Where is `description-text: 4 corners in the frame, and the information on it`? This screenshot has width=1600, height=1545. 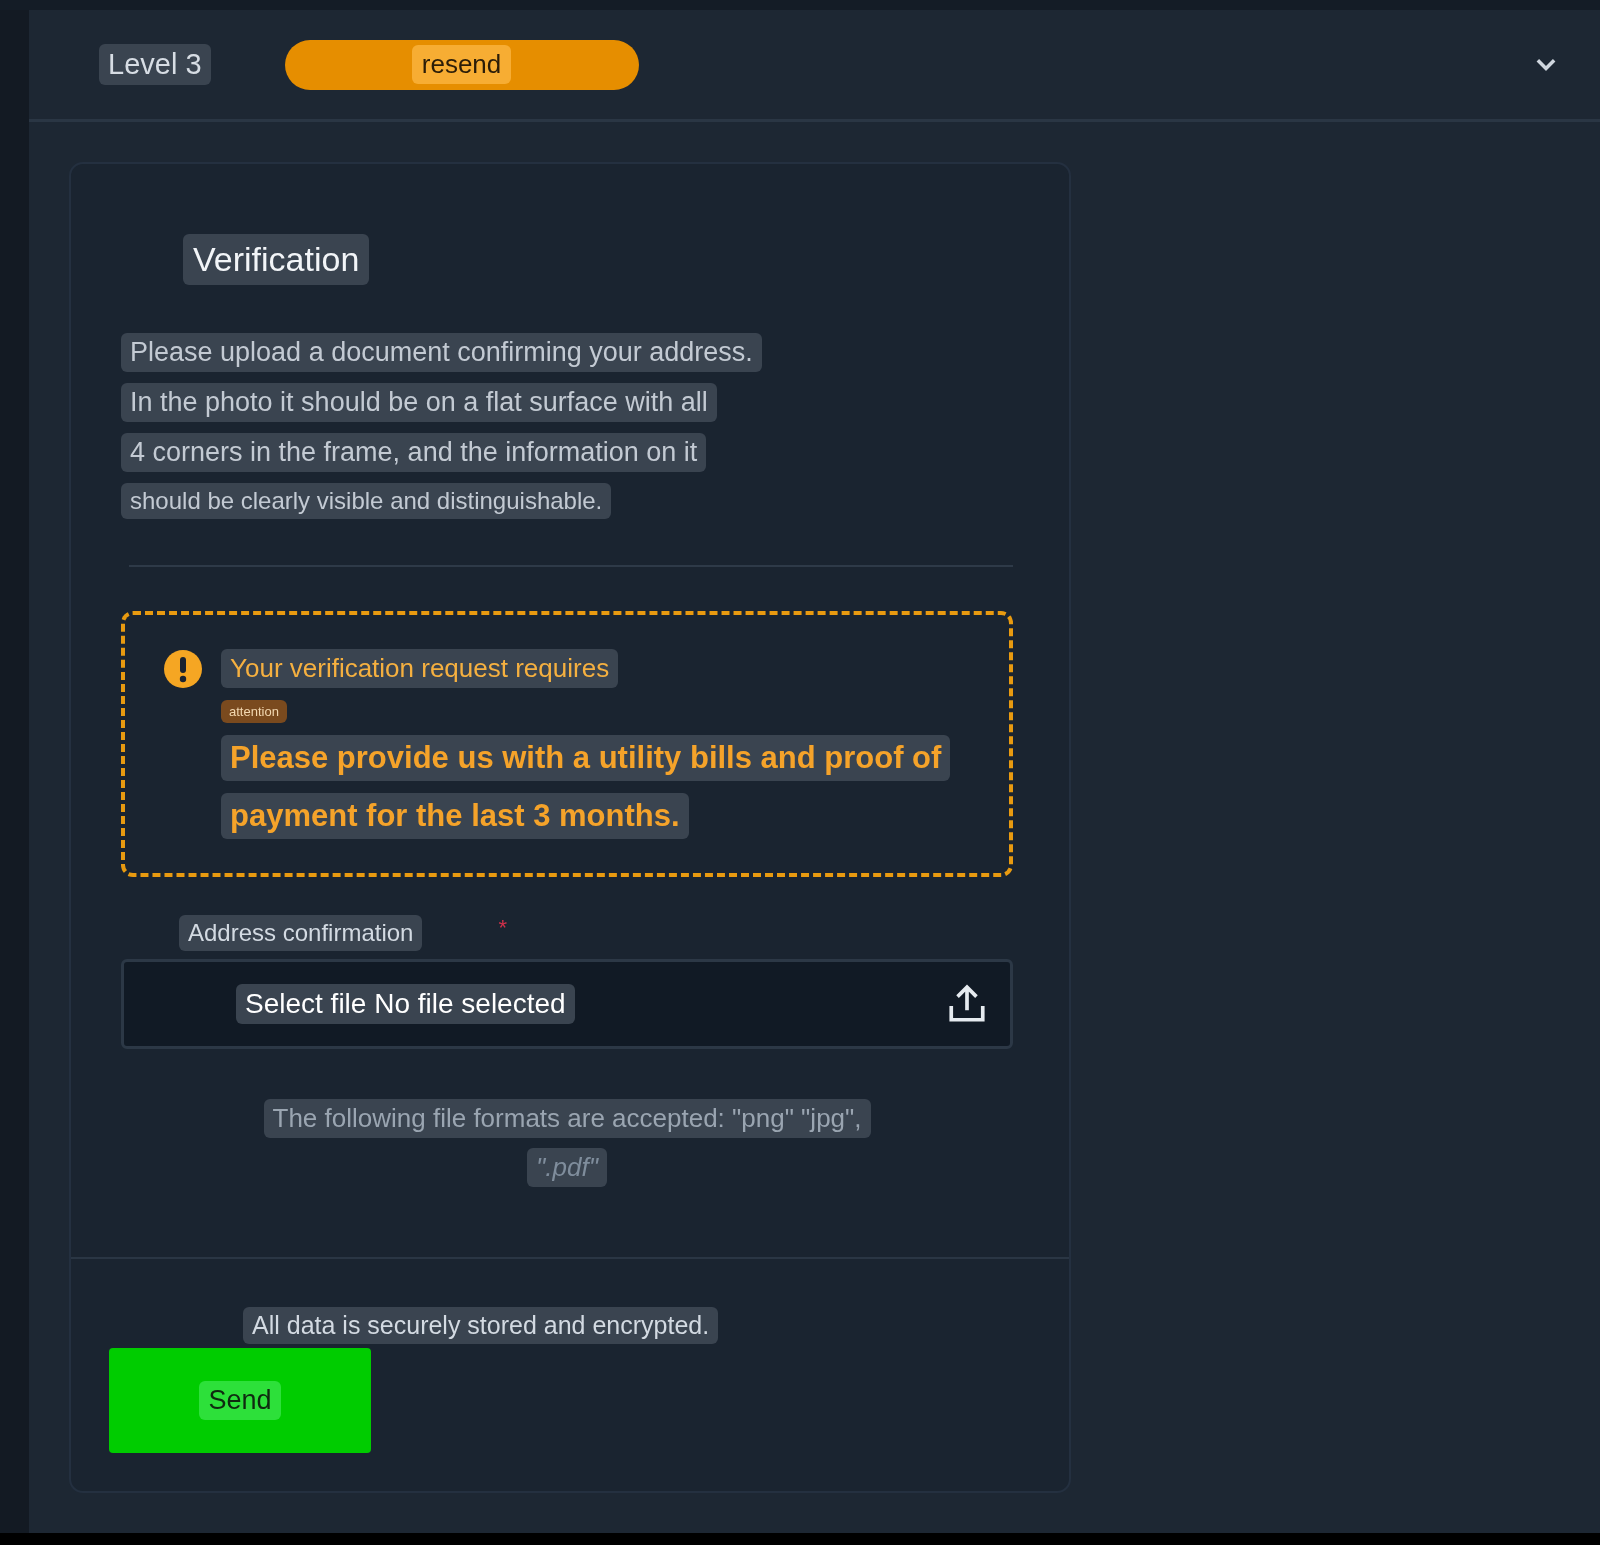
description-text: 4 corners in the frame, and the information on it is located at coordinates (414, 452).